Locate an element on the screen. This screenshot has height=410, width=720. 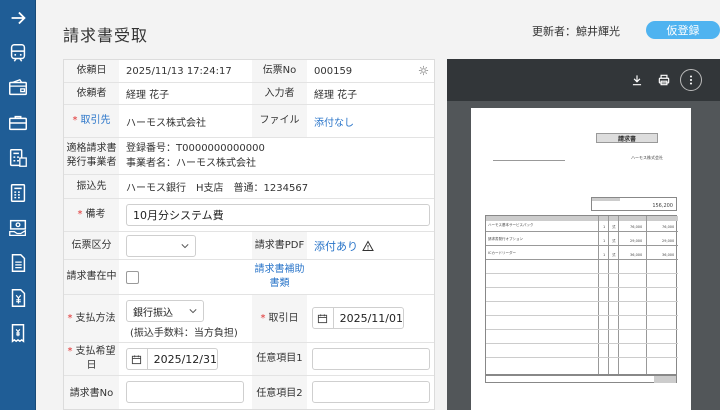
row-request-date: 依頼日 2025/11/13 17:24:17 伝票No 000159 is located at coordinates (249, 71).